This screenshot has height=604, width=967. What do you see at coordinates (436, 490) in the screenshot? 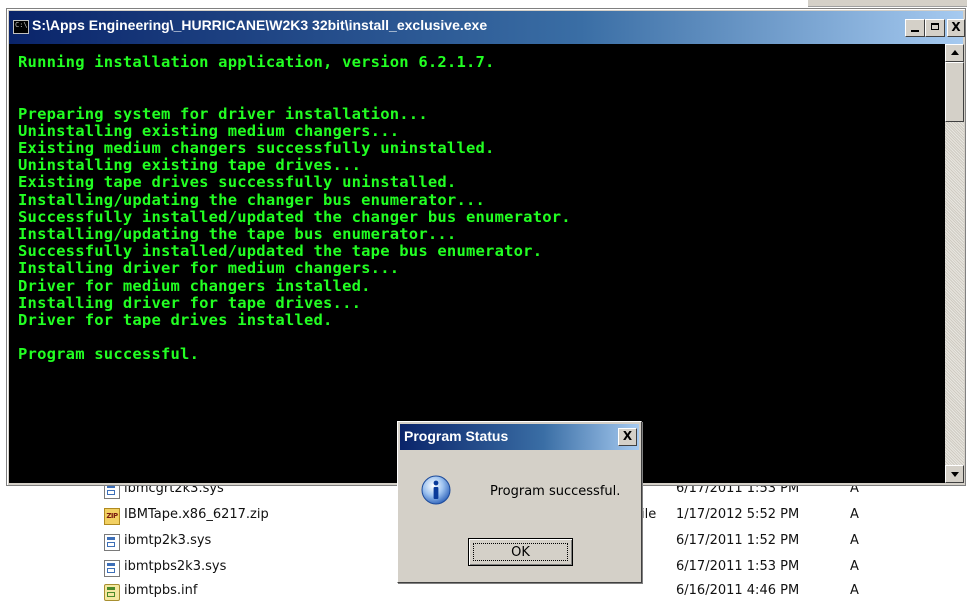
I see `info-icon` at bounding box center [436, 490].